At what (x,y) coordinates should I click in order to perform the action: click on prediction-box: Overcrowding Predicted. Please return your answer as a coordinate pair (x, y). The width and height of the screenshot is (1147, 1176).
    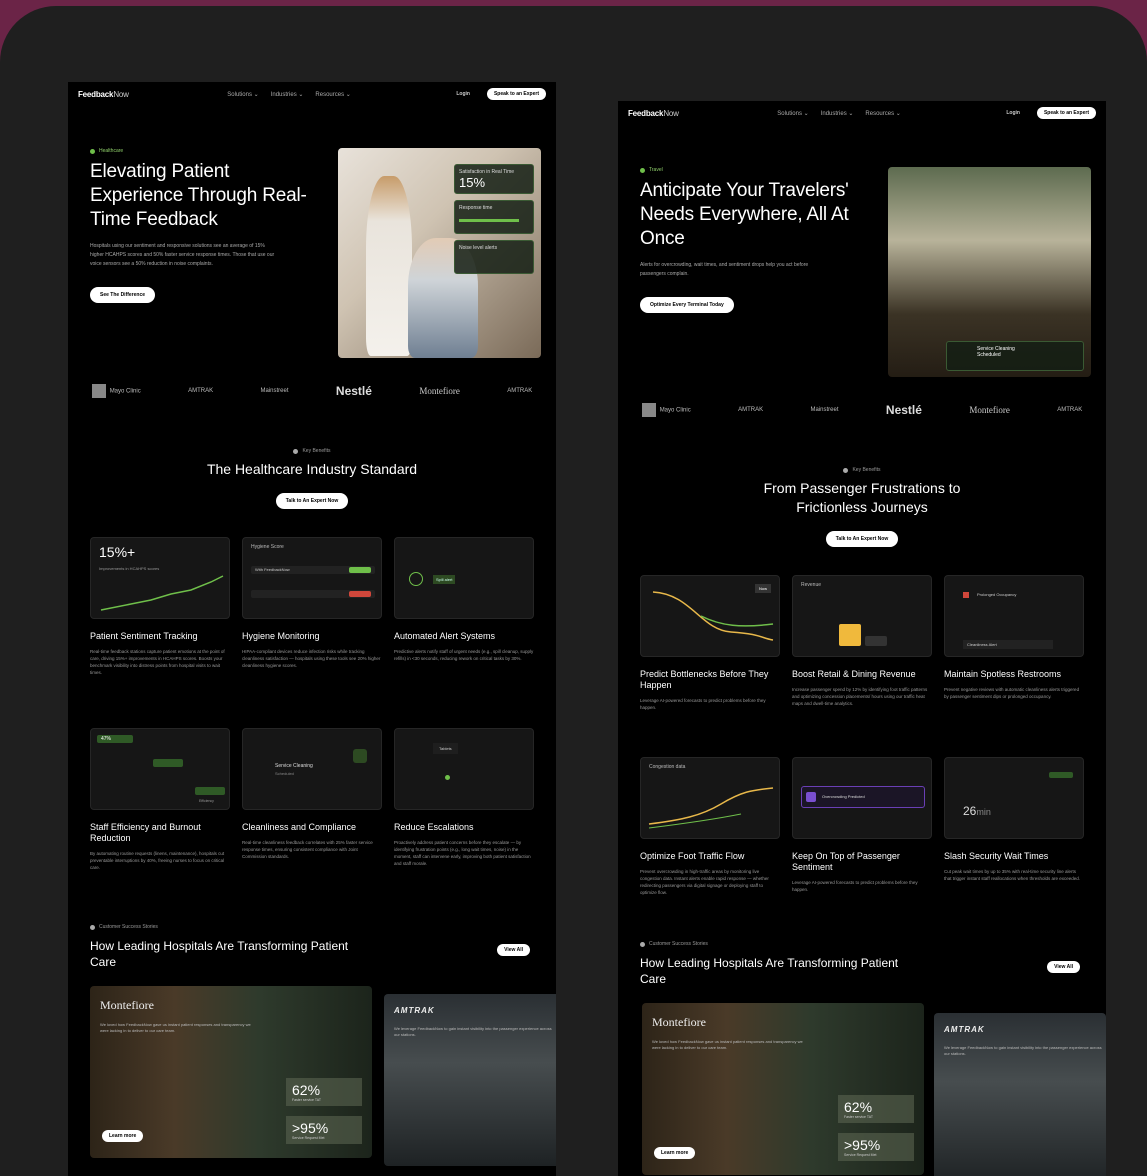
    Looking at the image, I should click on (863, 797).